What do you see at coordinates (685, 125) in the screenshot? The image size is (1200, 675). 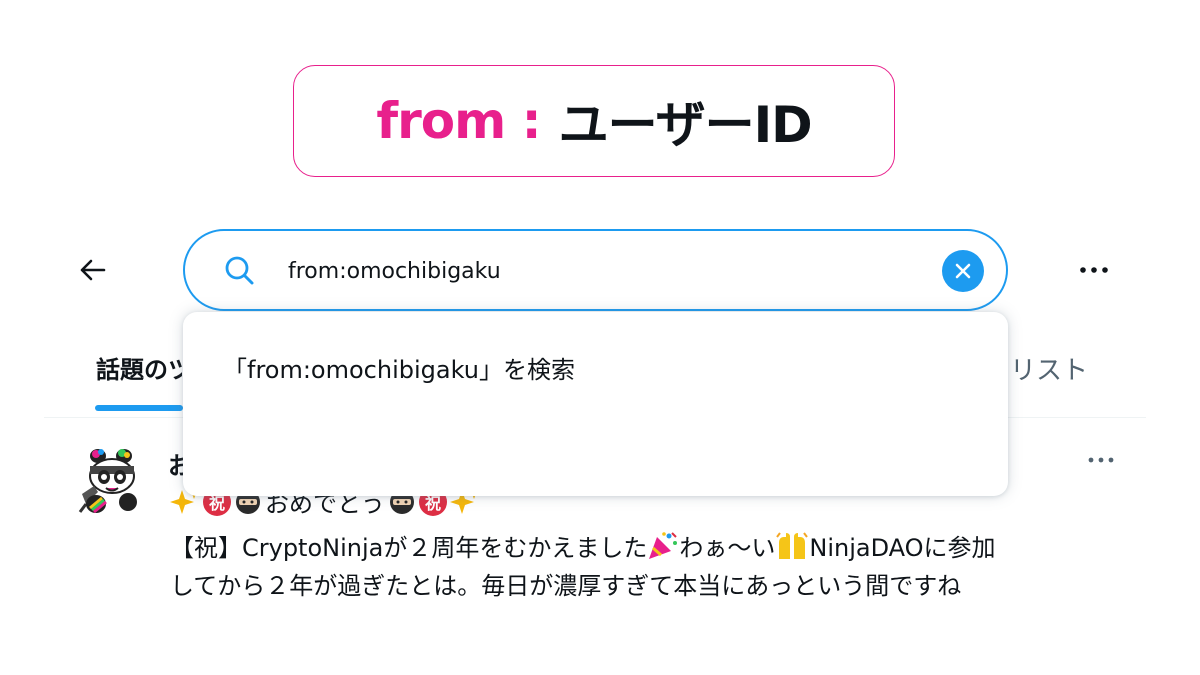 I see `title-label: ユーザーID` at bounding box center [685, 125].